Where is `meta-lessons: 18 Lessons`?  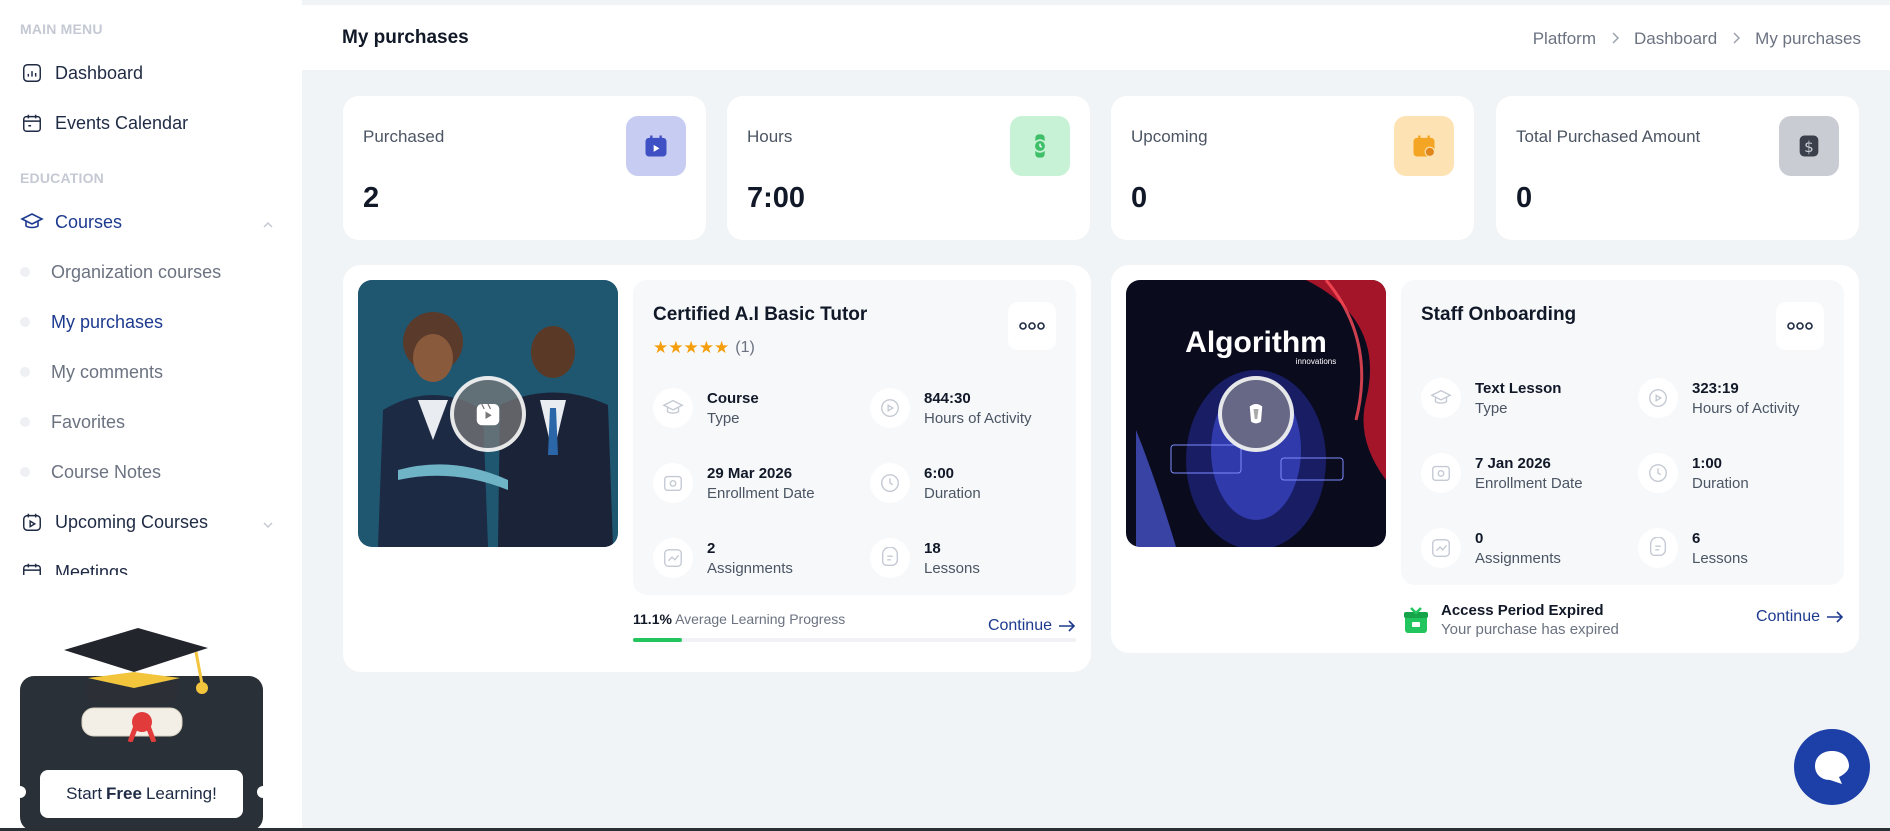
meta-lessons: 18 Lessons is located at coordinates (975, 558).